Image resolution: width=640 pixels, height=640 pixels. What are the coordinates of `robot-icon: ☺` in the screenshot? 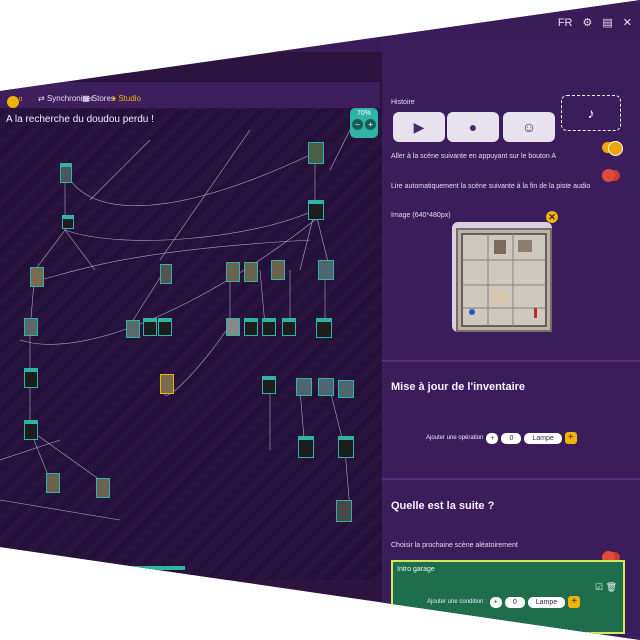 It's located at (529, 127).